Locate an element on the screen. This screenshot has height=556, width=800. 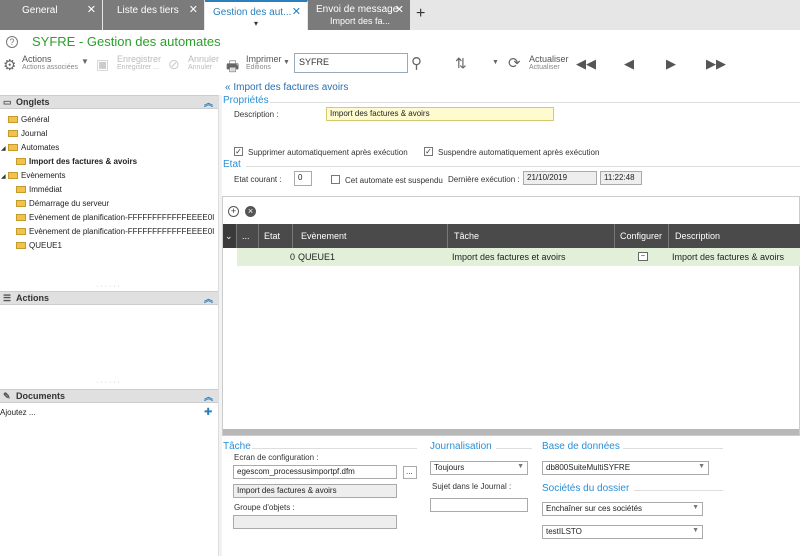
grid-header-tache: Tâche is located at coordinates (531, 236).